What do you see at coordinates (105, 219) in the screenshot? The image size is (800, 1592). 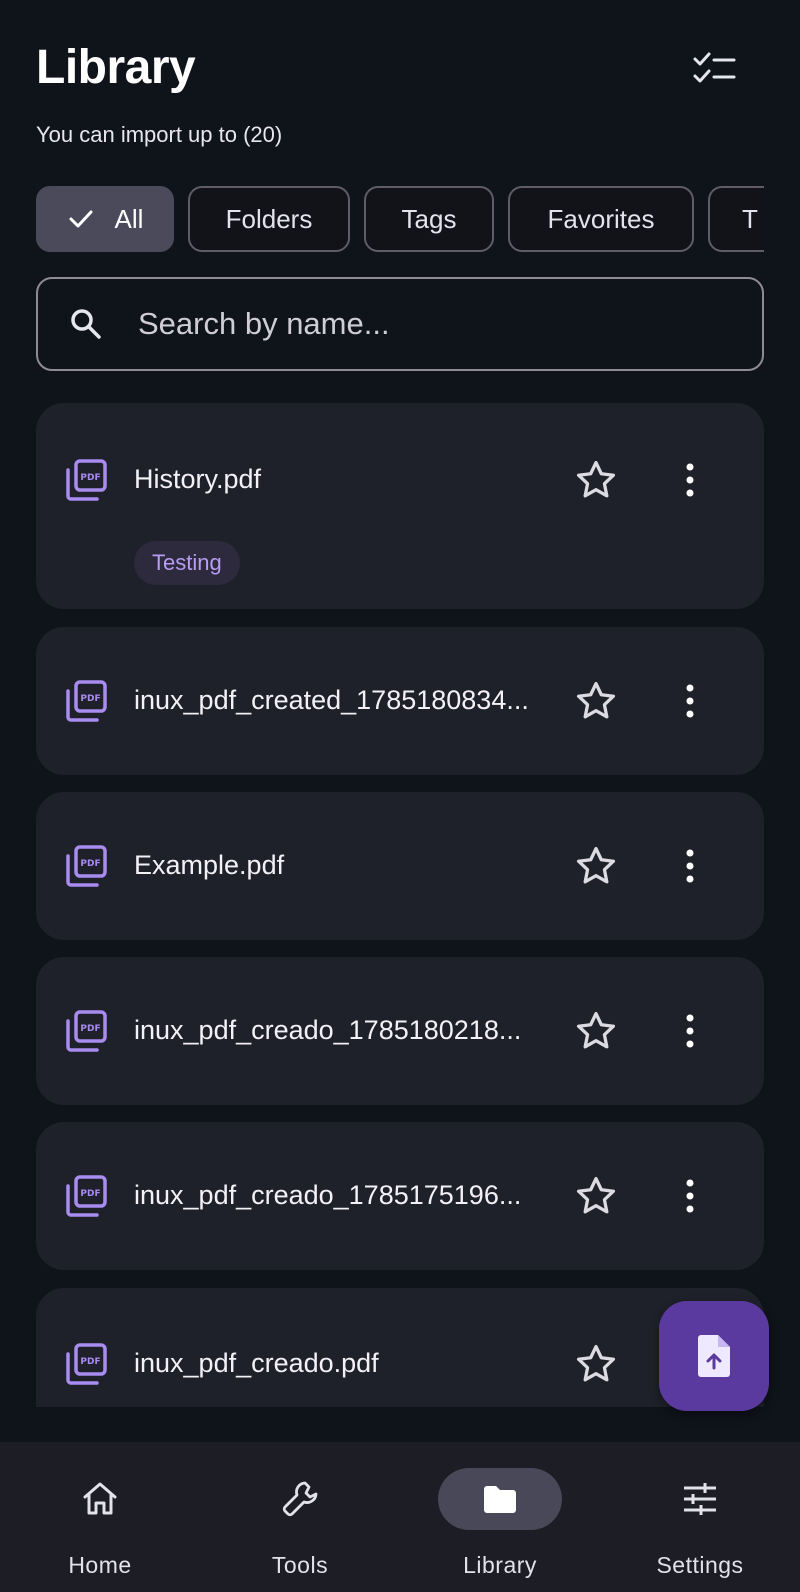 I see `chip-all: All` at bounding box center [105, 219].